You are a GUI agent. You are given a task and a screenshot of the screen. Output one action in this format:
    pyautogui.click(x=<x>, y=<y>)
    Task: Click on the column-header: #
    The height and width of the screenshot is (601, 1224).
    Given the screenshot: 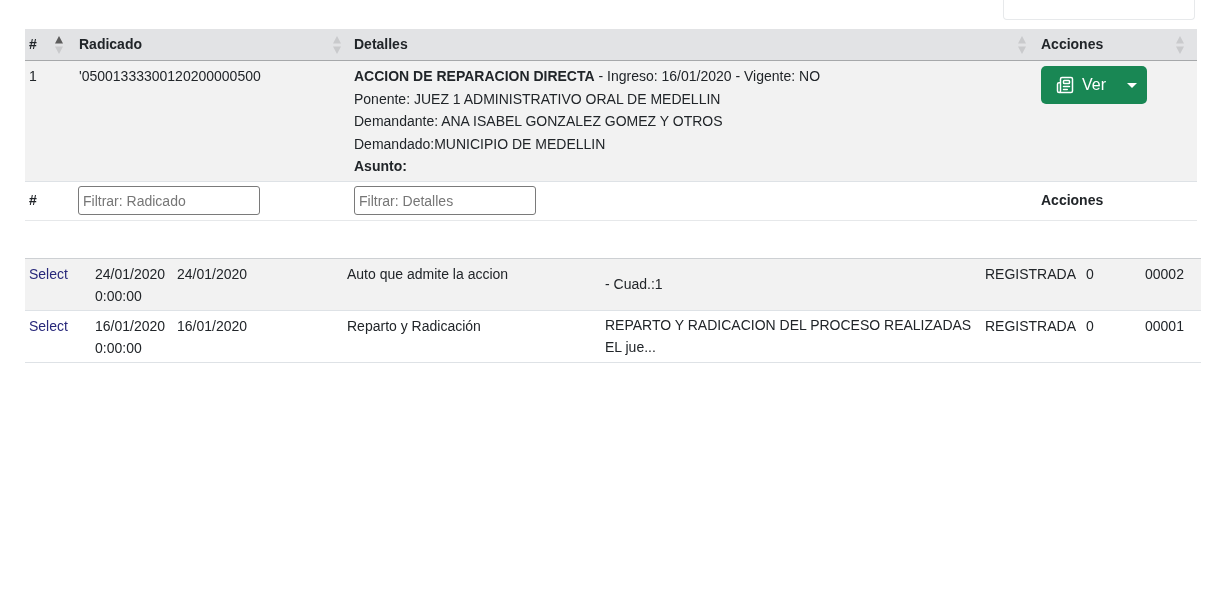 What is the action you would take?
    pyautogui.click(x=33, y=44)
    